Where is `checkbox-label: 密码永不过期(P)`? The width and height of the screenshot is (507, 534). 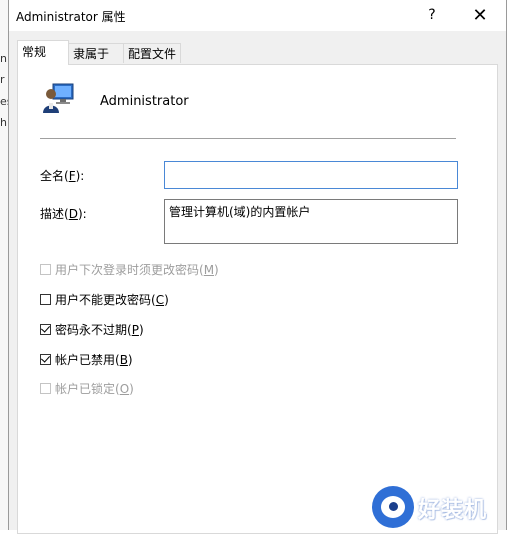
checkbox-label: 密码永不过期(P) is located at coordinates (99, 329).